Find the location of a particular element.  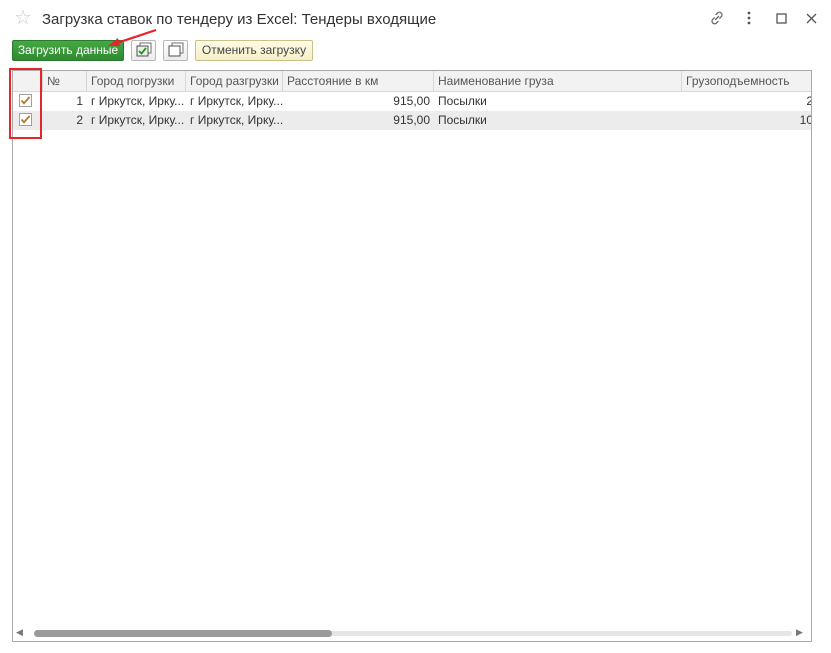

uncheck-all-icon is located at coordinates (176, 51).